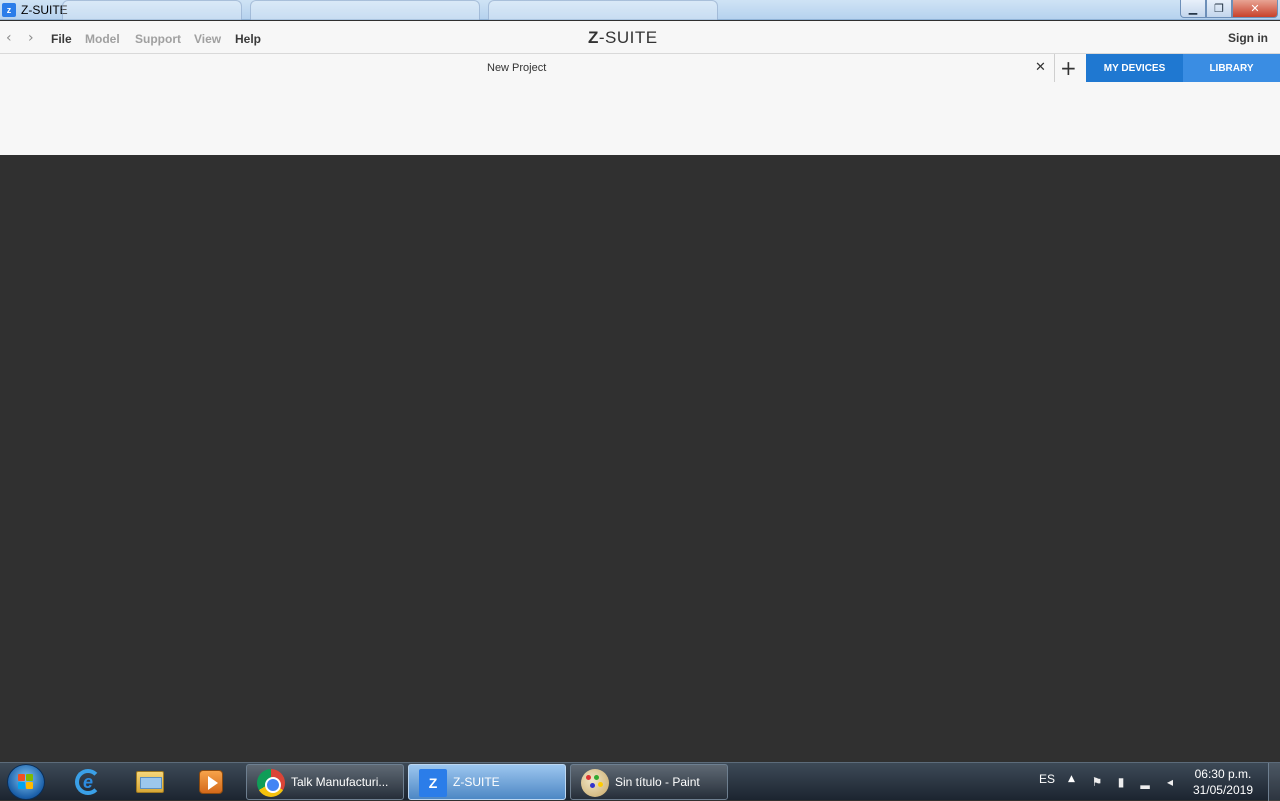 The image size is (1280, 801). I want to click on brand-mark: Z, so click(593, 37).